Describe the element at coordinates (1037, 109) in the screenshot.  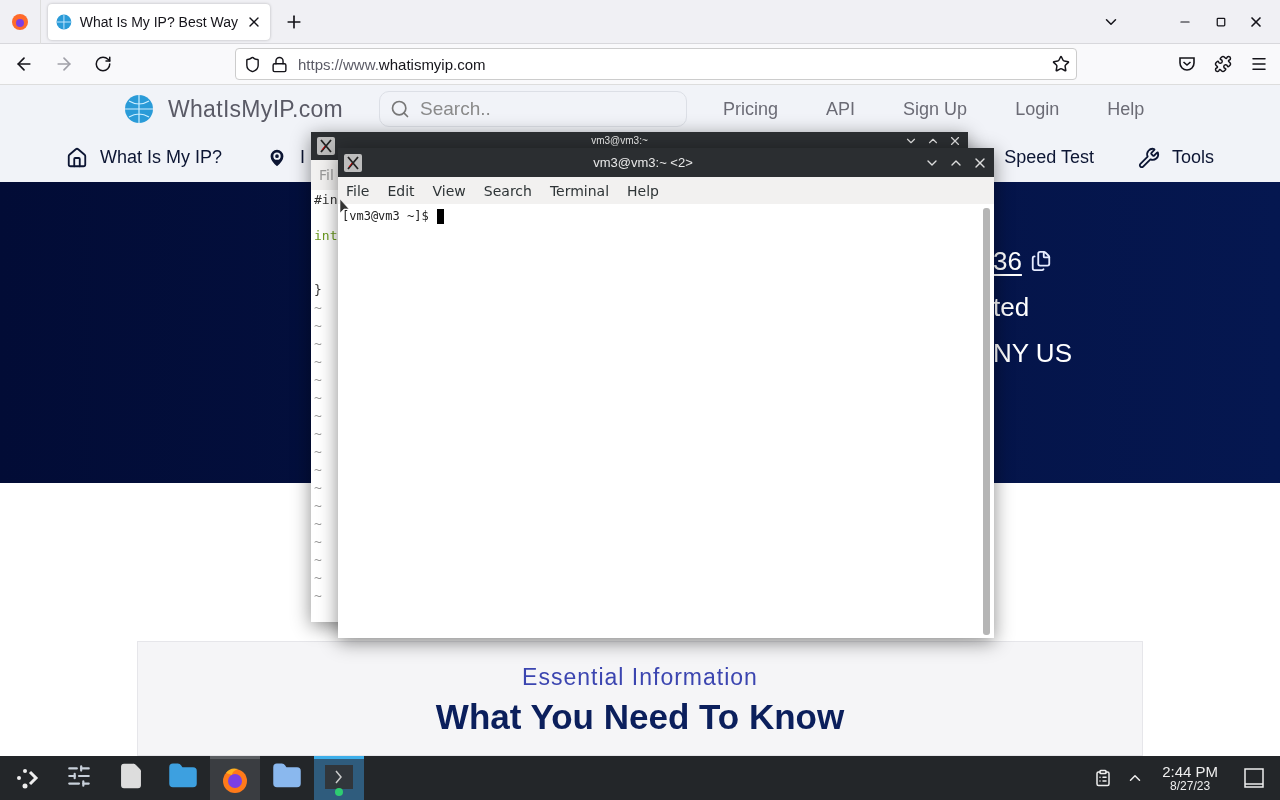
I see `header-link: Login` at that location.